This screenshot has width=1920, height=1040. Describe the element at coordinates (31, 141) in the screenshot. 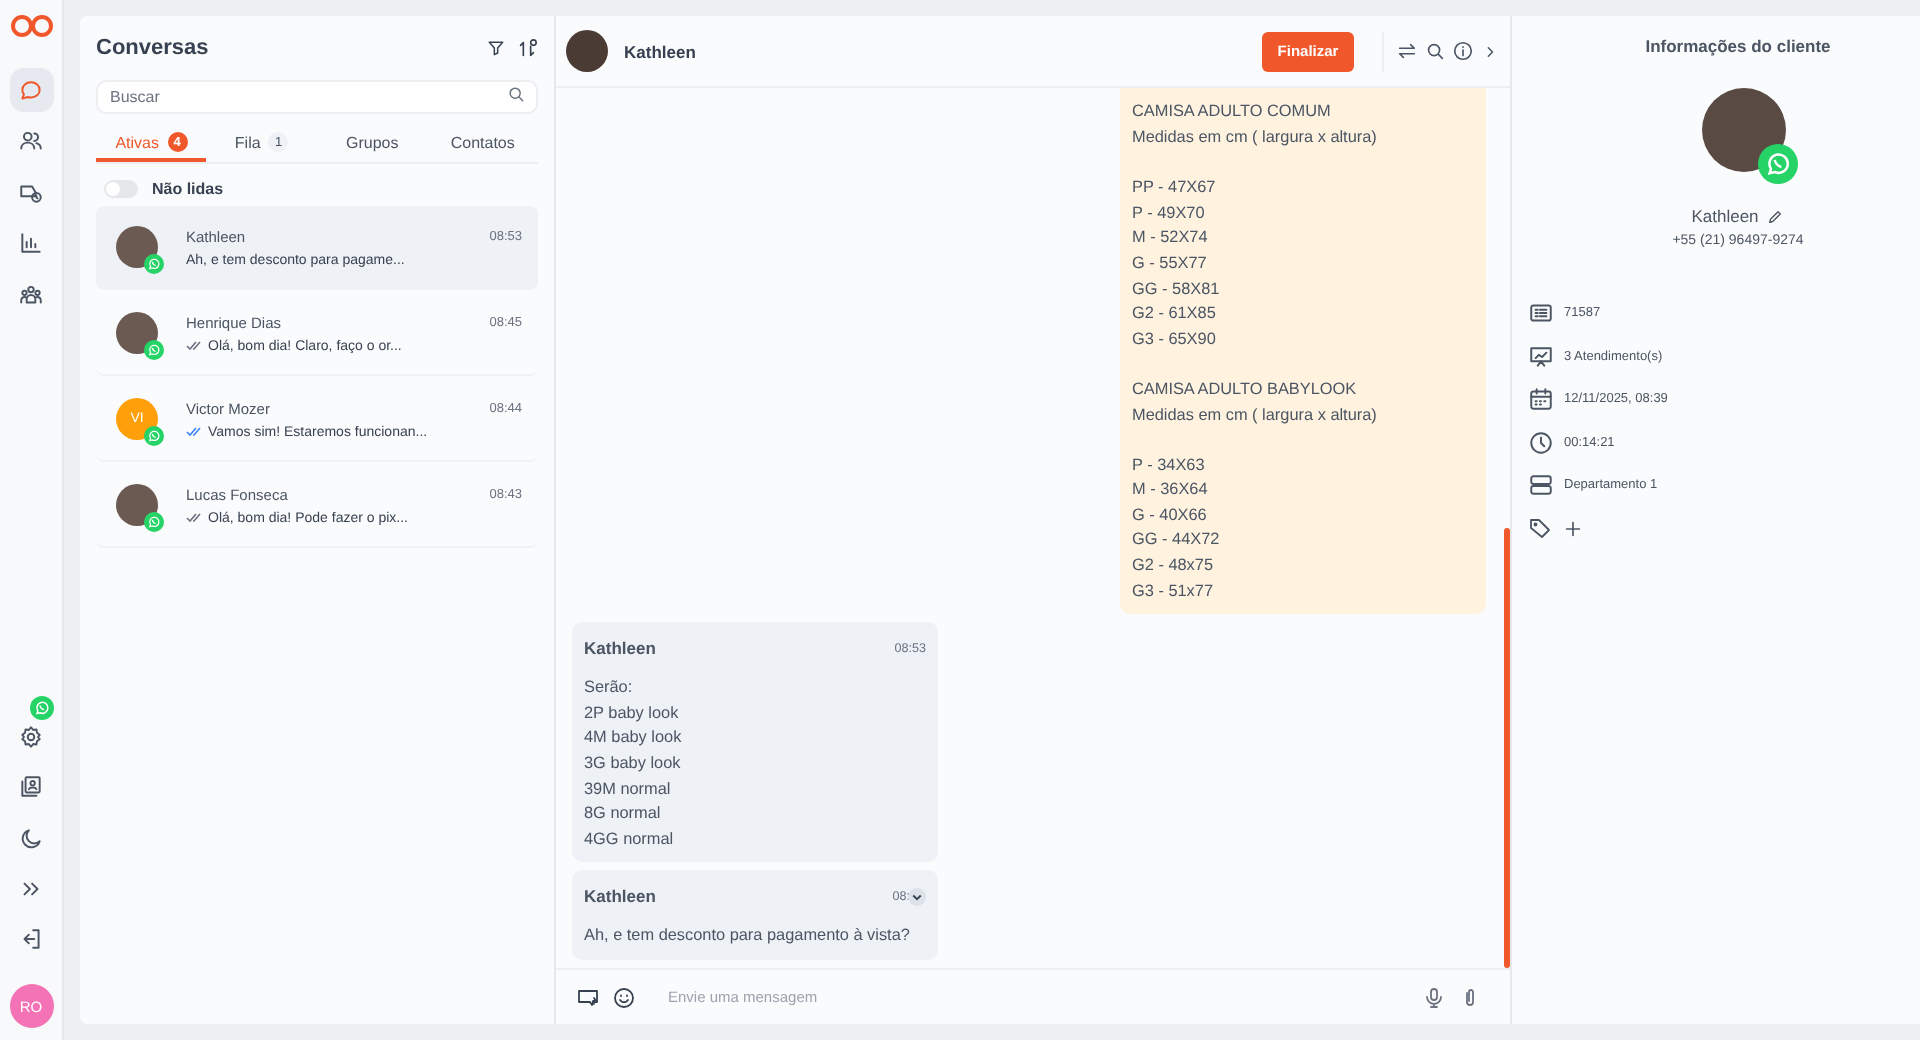

I see `people-icon` at that location.